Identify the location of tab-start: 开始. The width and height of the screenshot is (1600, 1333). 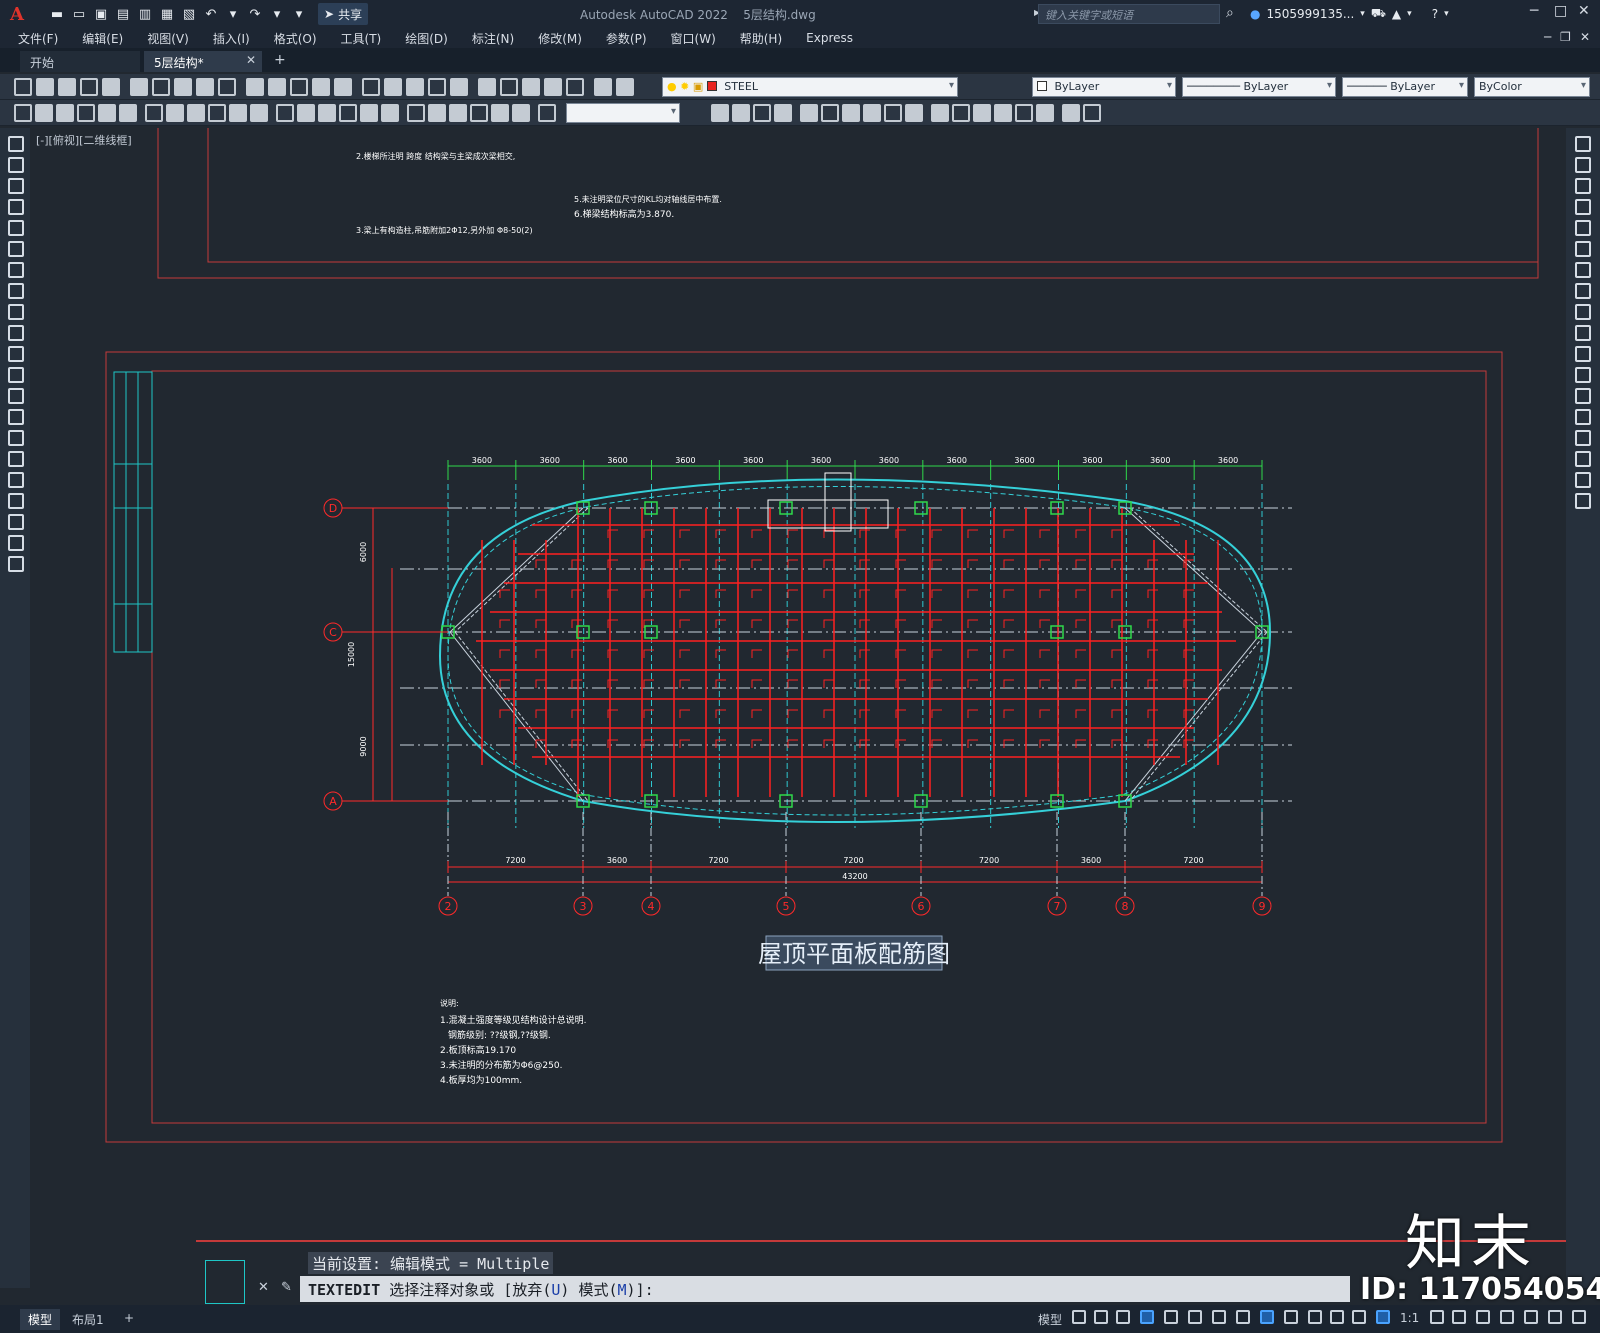
(80, 61).